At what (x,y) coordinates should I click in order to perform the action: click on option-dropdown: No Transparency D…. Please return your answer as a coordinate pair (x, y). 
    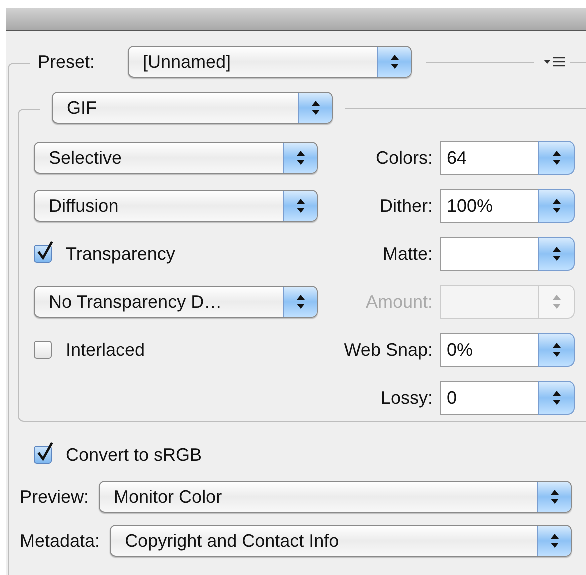
    Looking at the image, I should click on (176, 302).